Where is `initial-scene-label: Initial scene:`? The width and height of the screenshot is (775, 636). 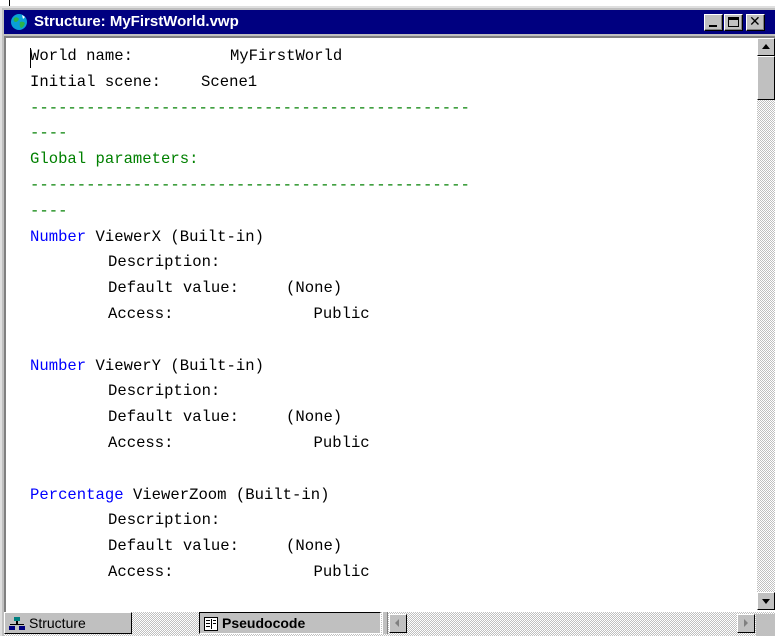 initial-scene-label: Initial scene: is located at coordinates (96, 81).